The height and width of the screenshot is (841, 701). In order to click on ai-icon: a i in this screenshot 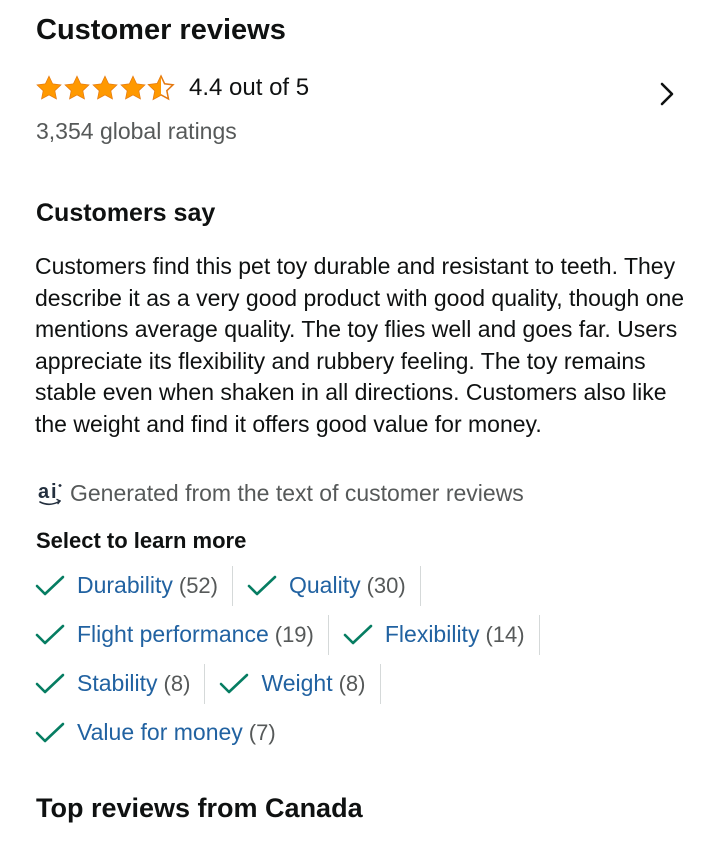, I will do `click(50, 493)`.